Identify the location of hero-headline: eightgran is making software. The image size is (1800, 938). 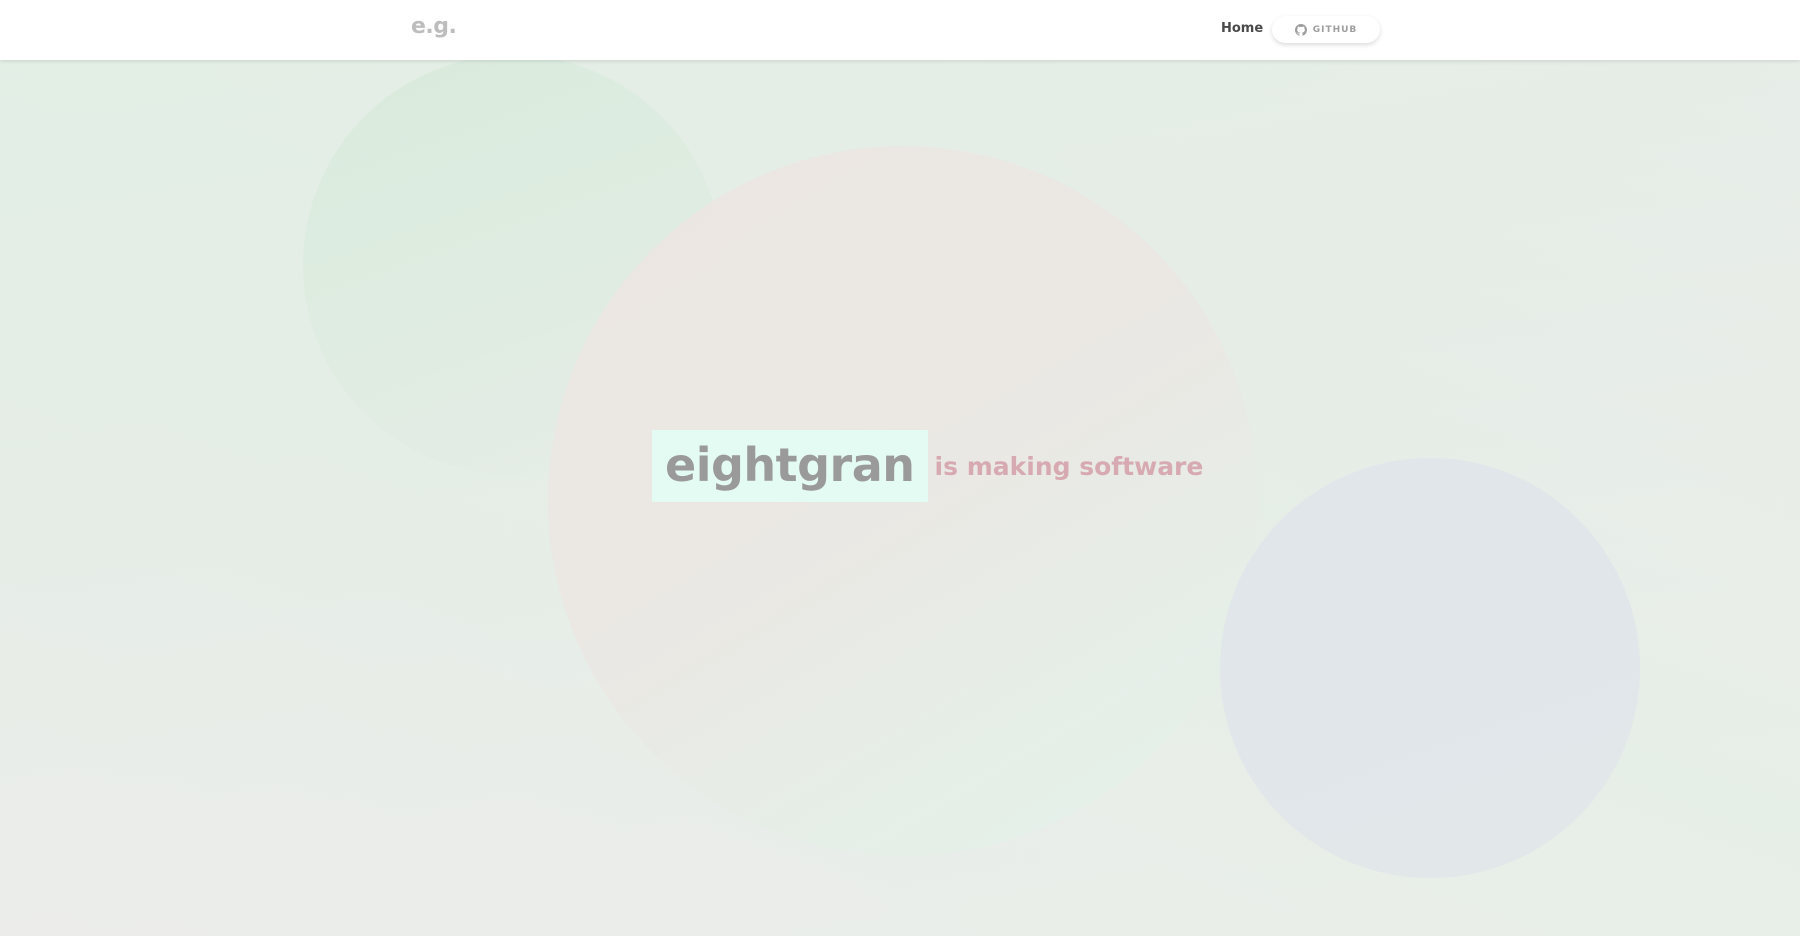
(927, 466).